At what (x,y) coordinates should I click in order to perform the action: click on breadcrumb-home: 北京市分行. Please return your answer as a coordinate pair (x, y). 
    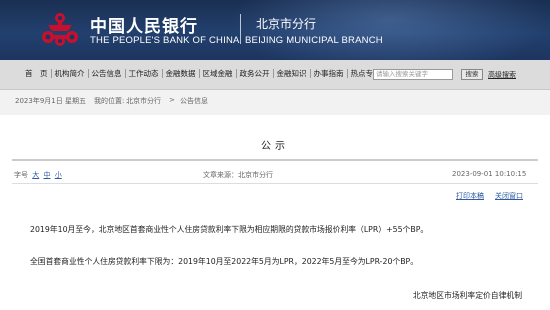
    Looking at the image, I should click on (143, 101).